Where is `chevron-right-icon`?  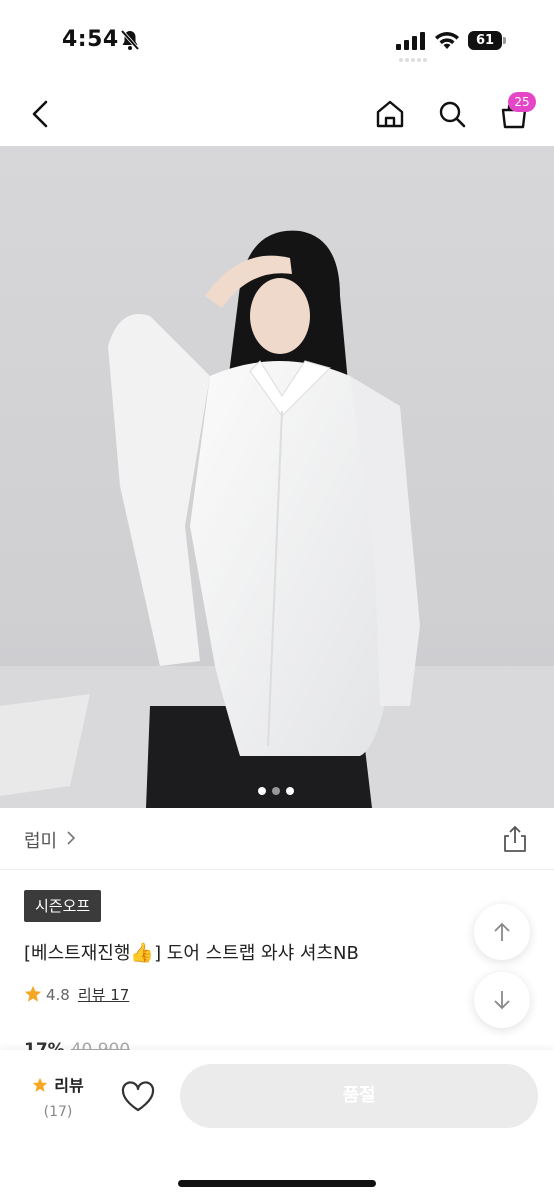
chevron-right-icon is located at coordinates (71, 838).